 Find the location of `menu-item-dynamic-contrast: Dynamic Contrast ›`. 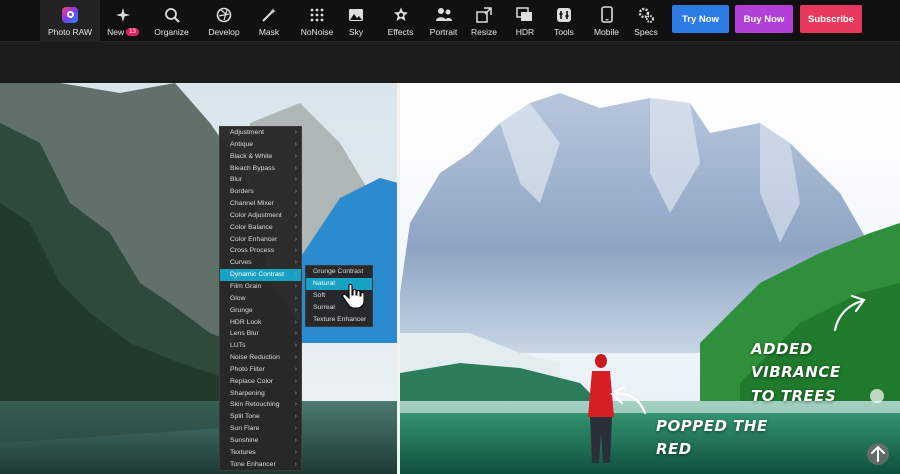

menu-item-dynamic-contrast: Dynamic Contrast › is located at coordinates (260, 275).